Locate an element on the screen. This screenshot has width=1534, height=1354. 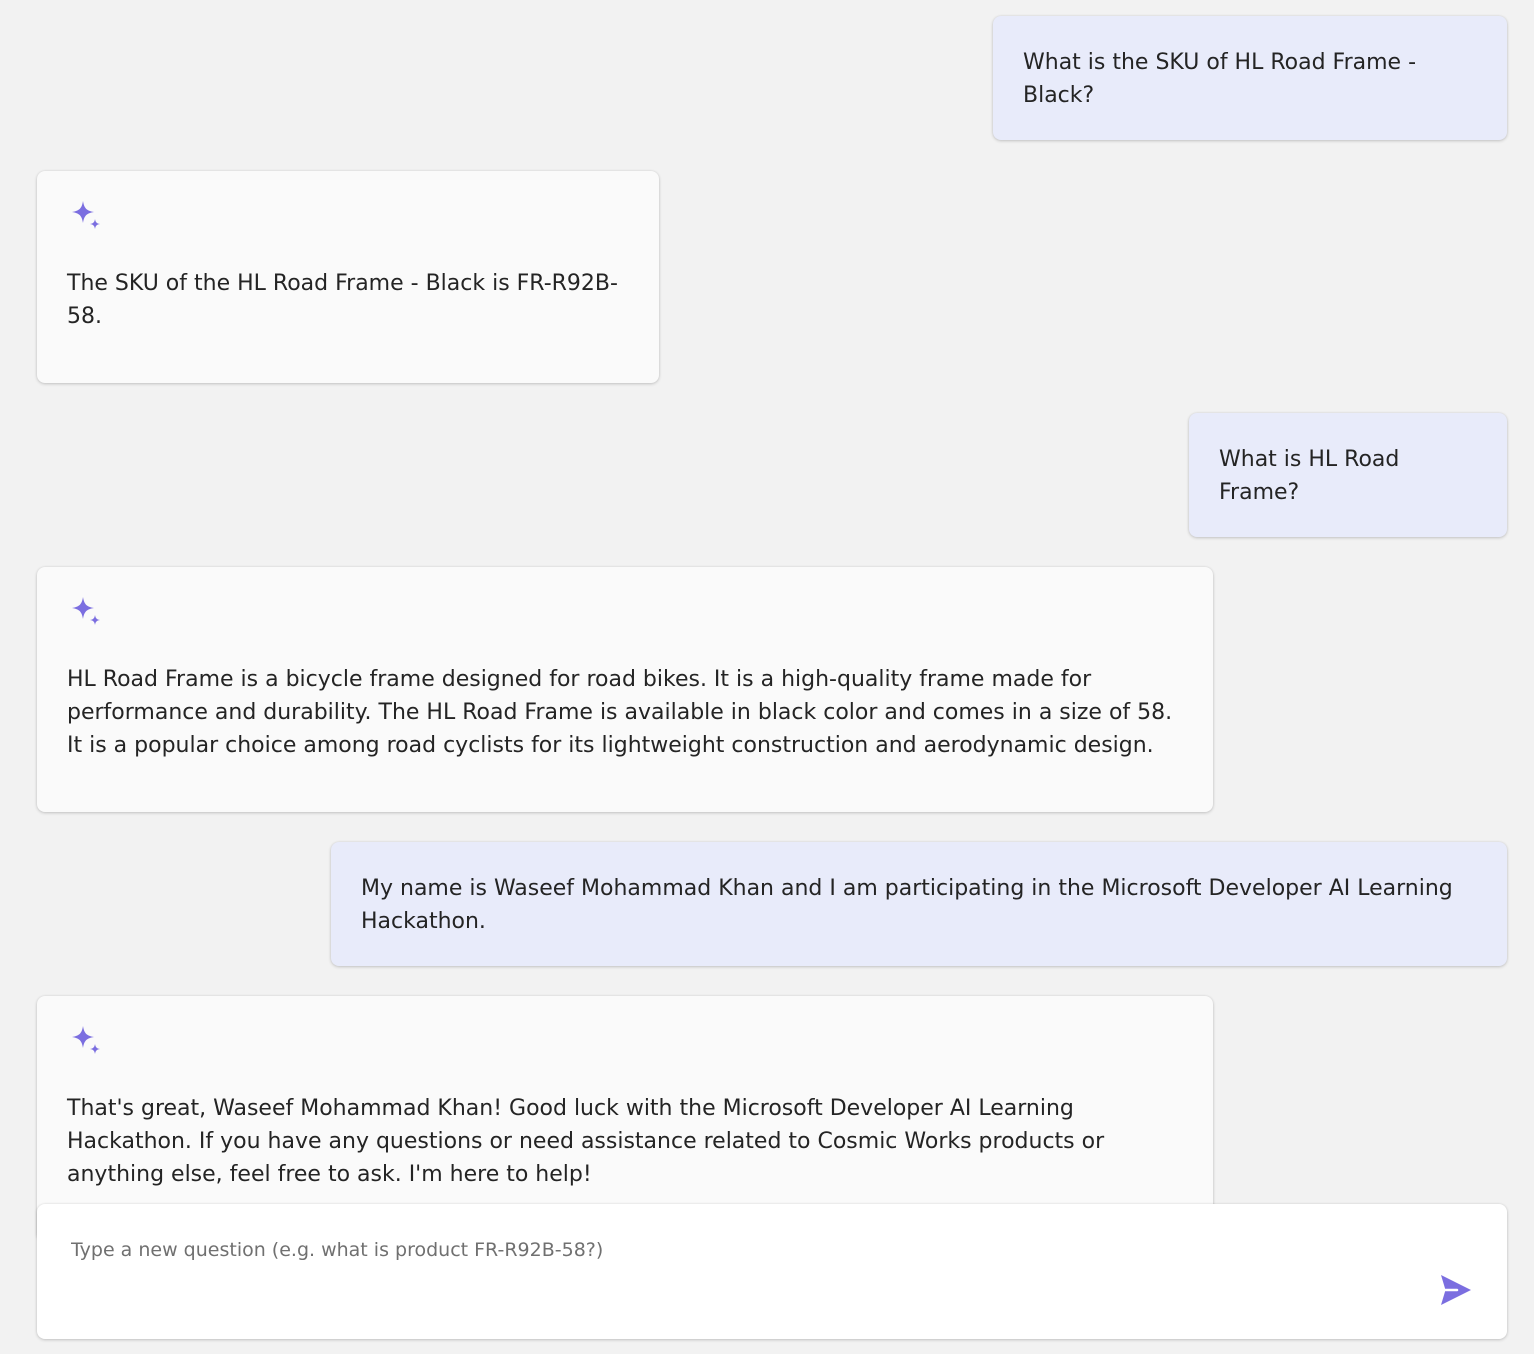
question-input is located at coordinates (721, 1250).